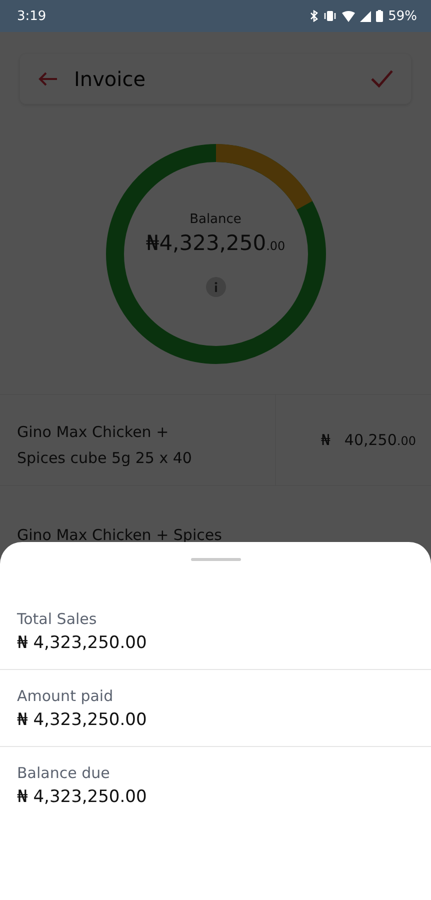 The width and height of the screenshot is (431, 900). I want to click on balance-amount: ₦4,323,250.00, so click(216, 242).